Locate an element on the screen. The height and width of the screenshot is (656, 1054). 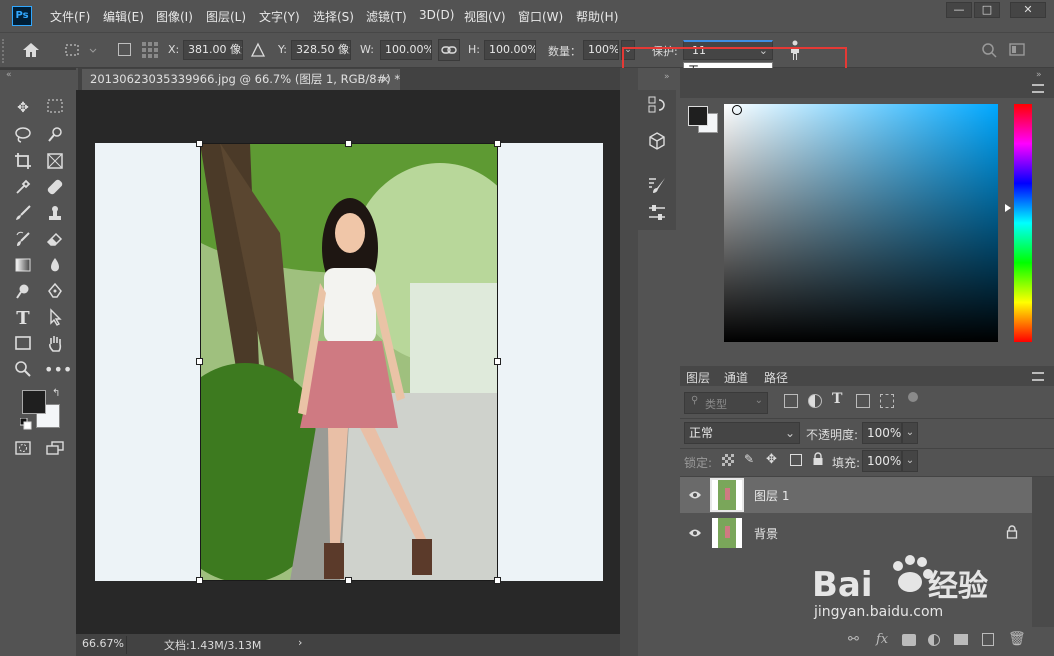
menu-image: 图像(I) is located at coordinates (174, 16).